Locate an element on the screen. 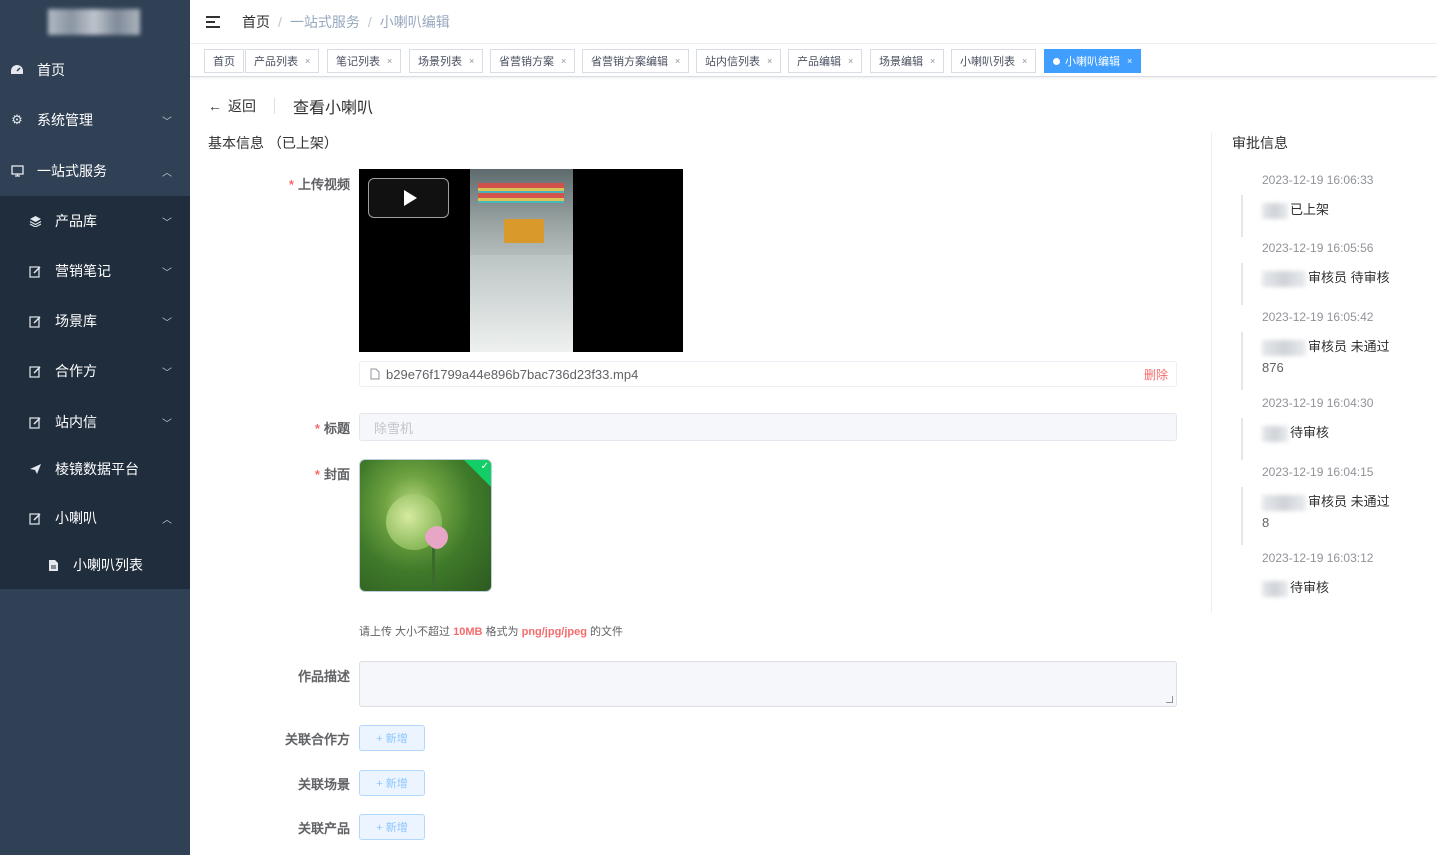  scene-label: 关联场景 is located at coordinates (323, 784).